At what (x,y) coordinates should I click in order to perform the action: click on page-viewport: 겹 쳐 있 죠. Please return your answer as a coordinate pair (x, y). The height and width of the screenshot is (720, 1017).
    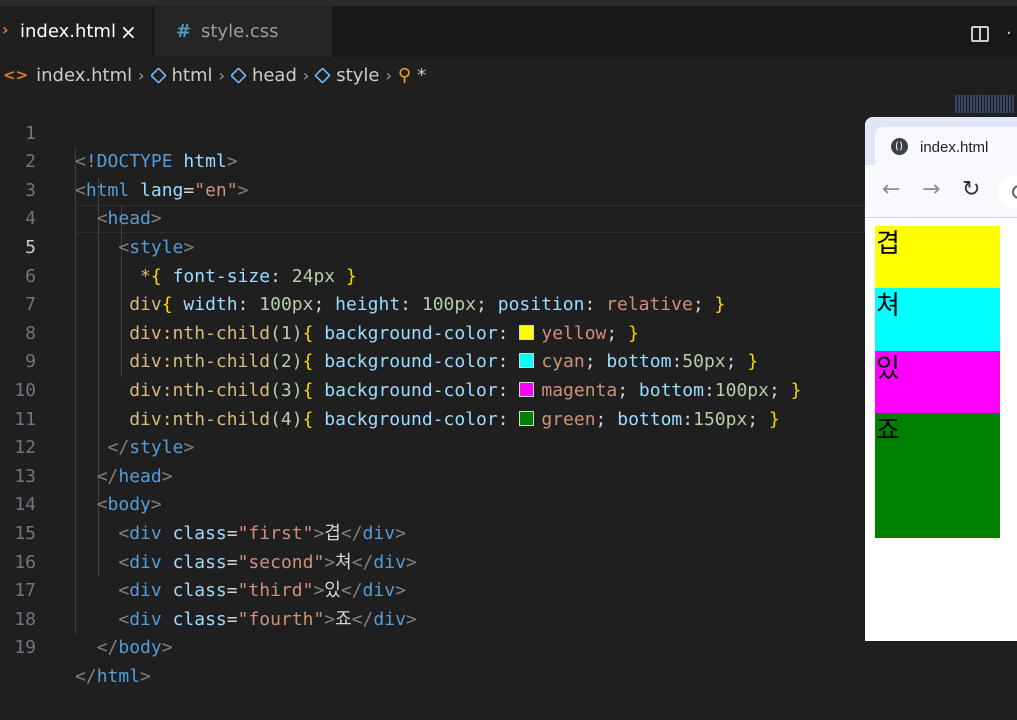
    Looking at the image, I should click on (941, 429).